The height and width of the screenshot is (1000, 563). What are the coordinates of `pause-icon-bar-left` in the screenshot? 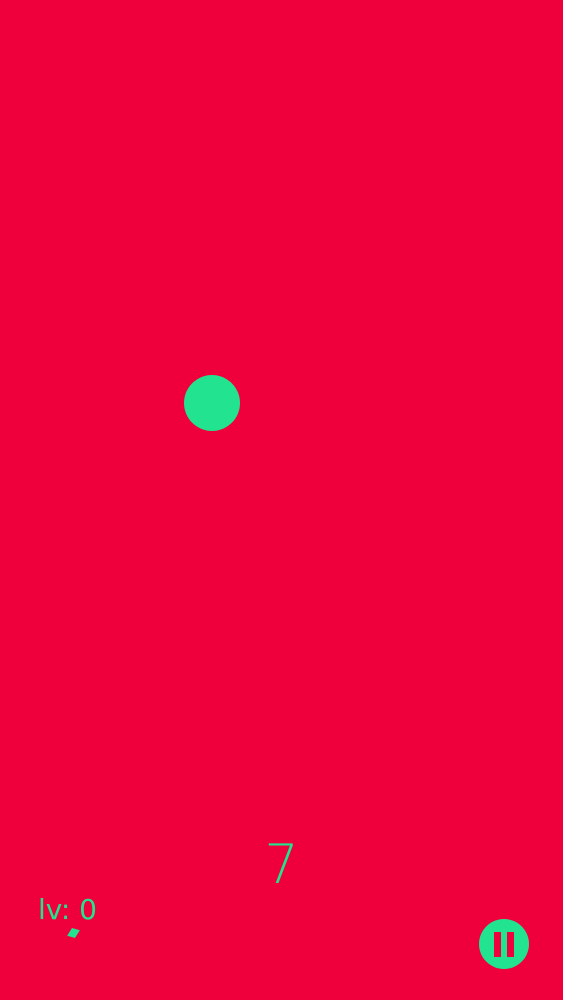 It's located at (497, 944).